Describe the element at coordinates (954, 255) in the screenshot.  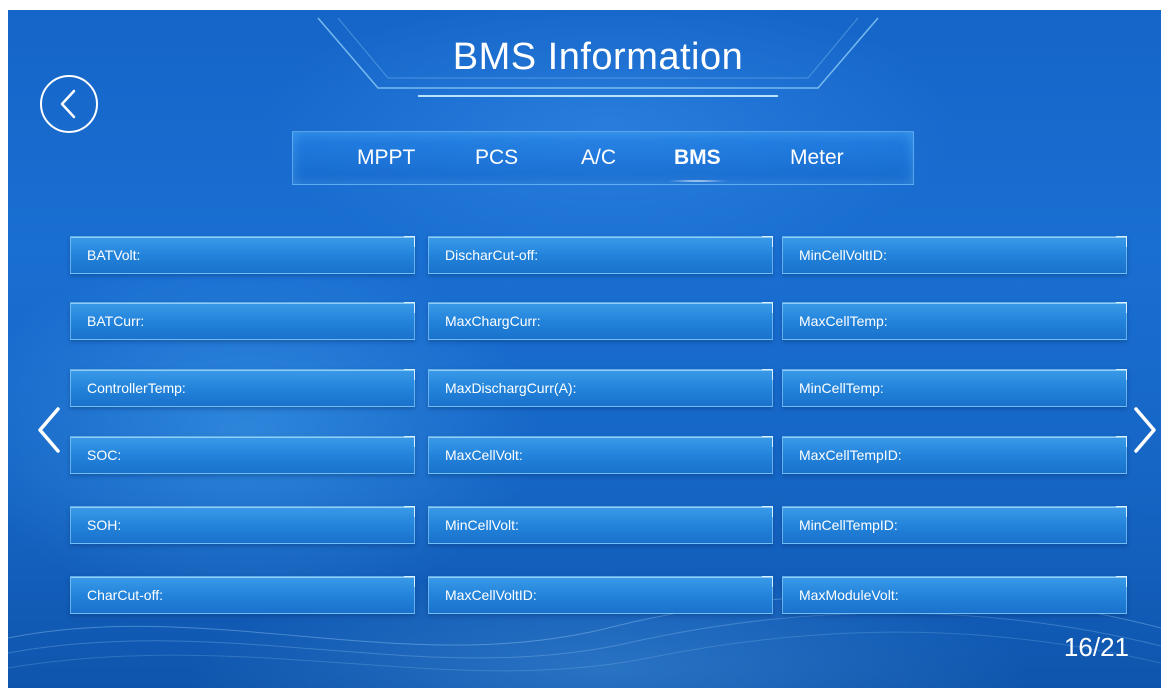
I see `field-min-cell-volt-id: MinCellVoltID:` at that location.